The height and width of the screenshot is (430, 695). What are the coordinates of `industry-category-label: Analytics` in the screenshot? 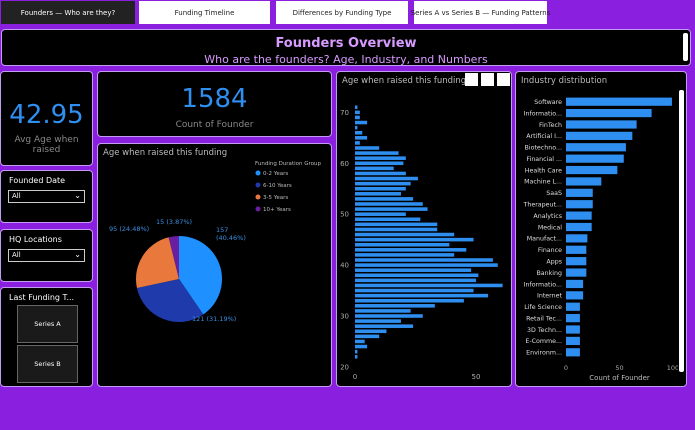 It's located at (547, 216).